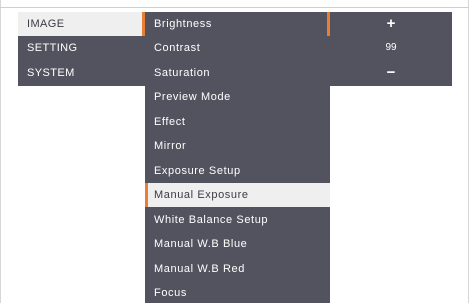 This screenshot has width=469, height=303. Describe the element at coordinates (391, 73) in the screenshot. I see `decrease-button: −` at that location.